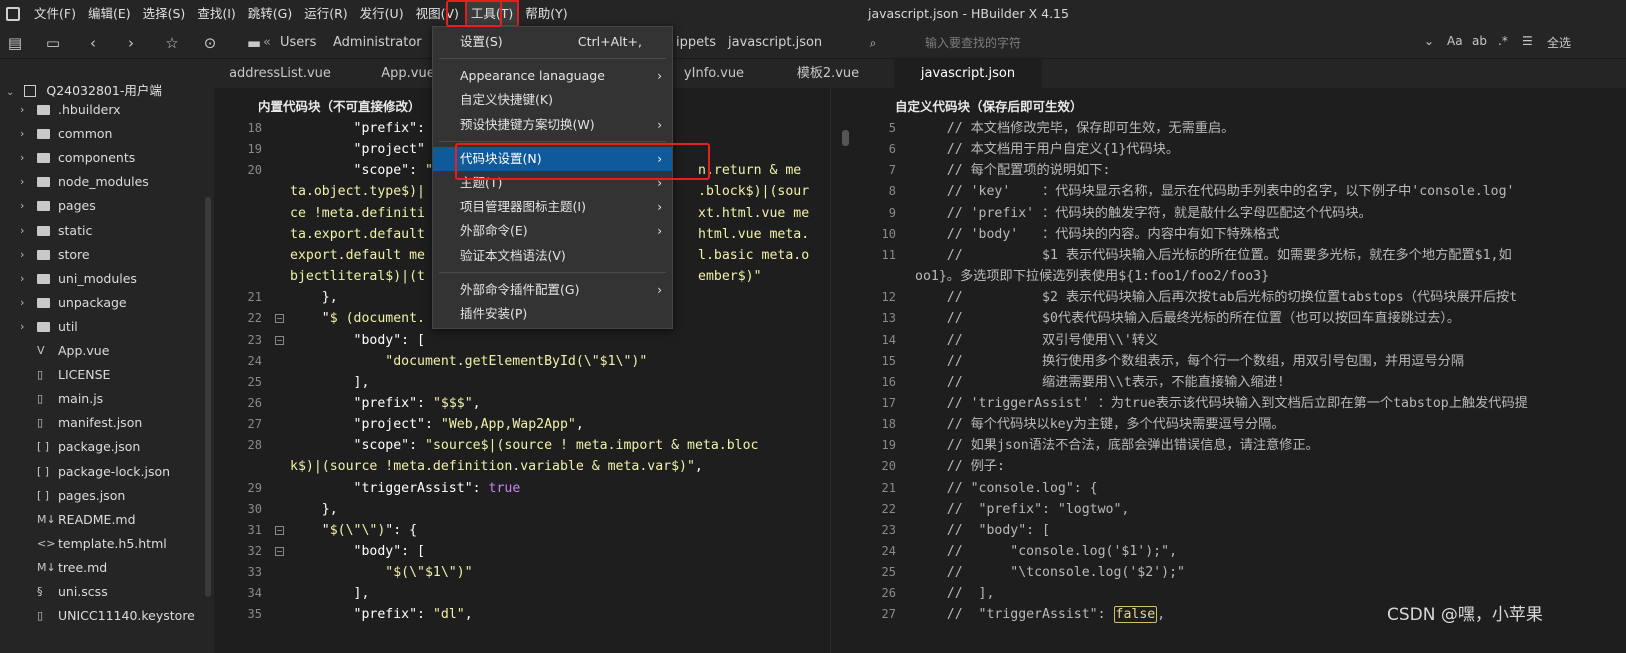  I want to click on tree-item: [ ] package.json, so click(107, 447).